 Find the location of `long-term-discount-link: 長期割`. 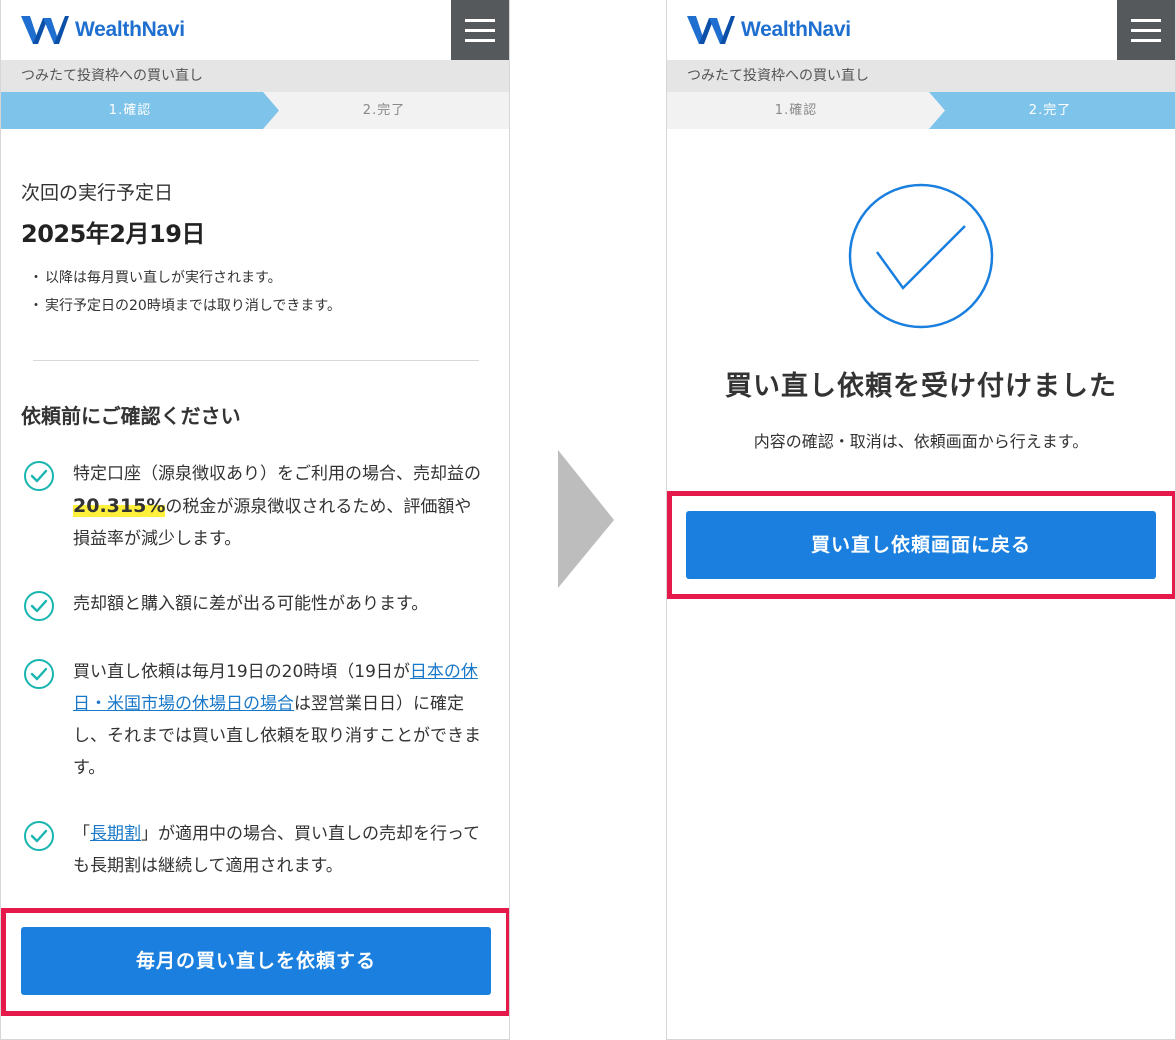

long-term-discount-link: 長期割 is located at coordinates (115, 834).